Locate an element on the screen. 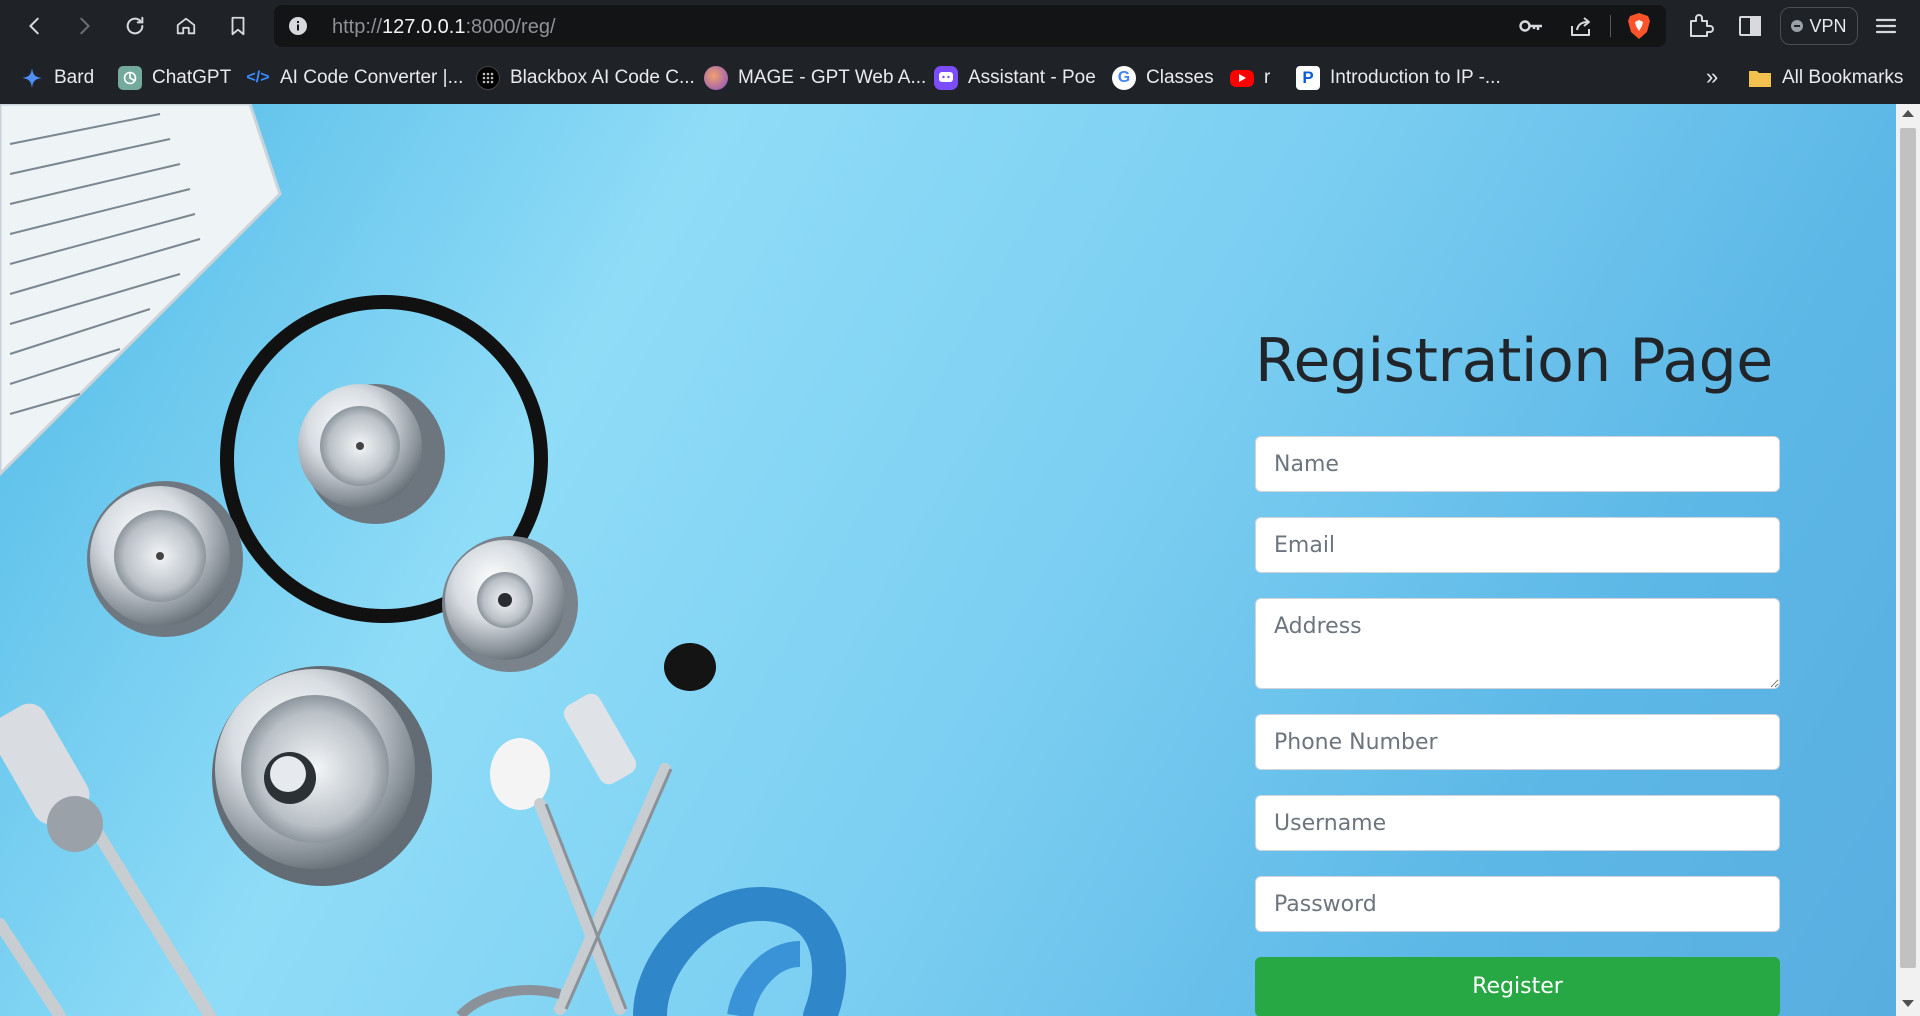 Image resolution: width=1920 pixels, height=1016 pixels. email-input is located at coordinates (1517, 545).